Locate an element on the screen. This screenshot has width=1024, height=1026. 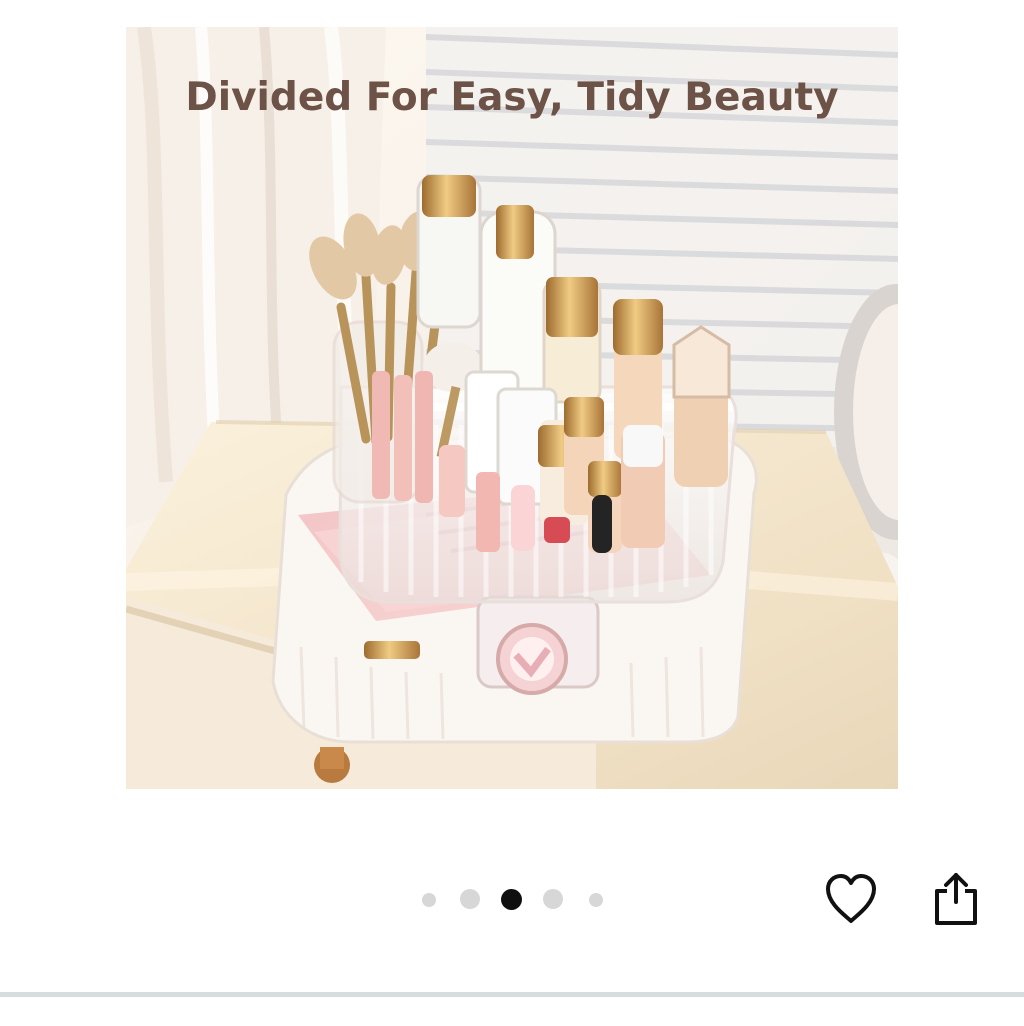
image-carousel-indicator is located at coordinates (513, 900).